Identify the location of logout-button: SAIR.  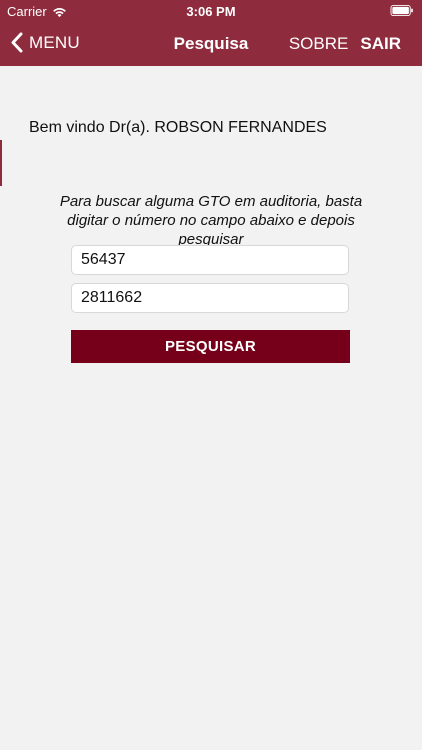
(380, 44).